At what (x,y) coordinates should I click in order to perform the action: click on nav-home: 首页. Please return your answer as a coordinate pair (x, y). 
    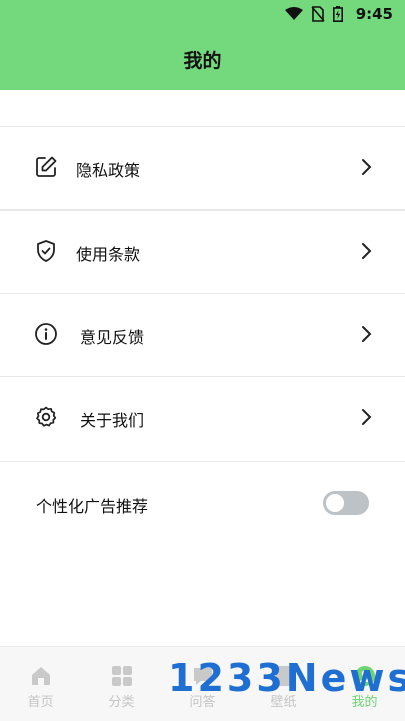
    Looking at the image, I should click on (40, 684).